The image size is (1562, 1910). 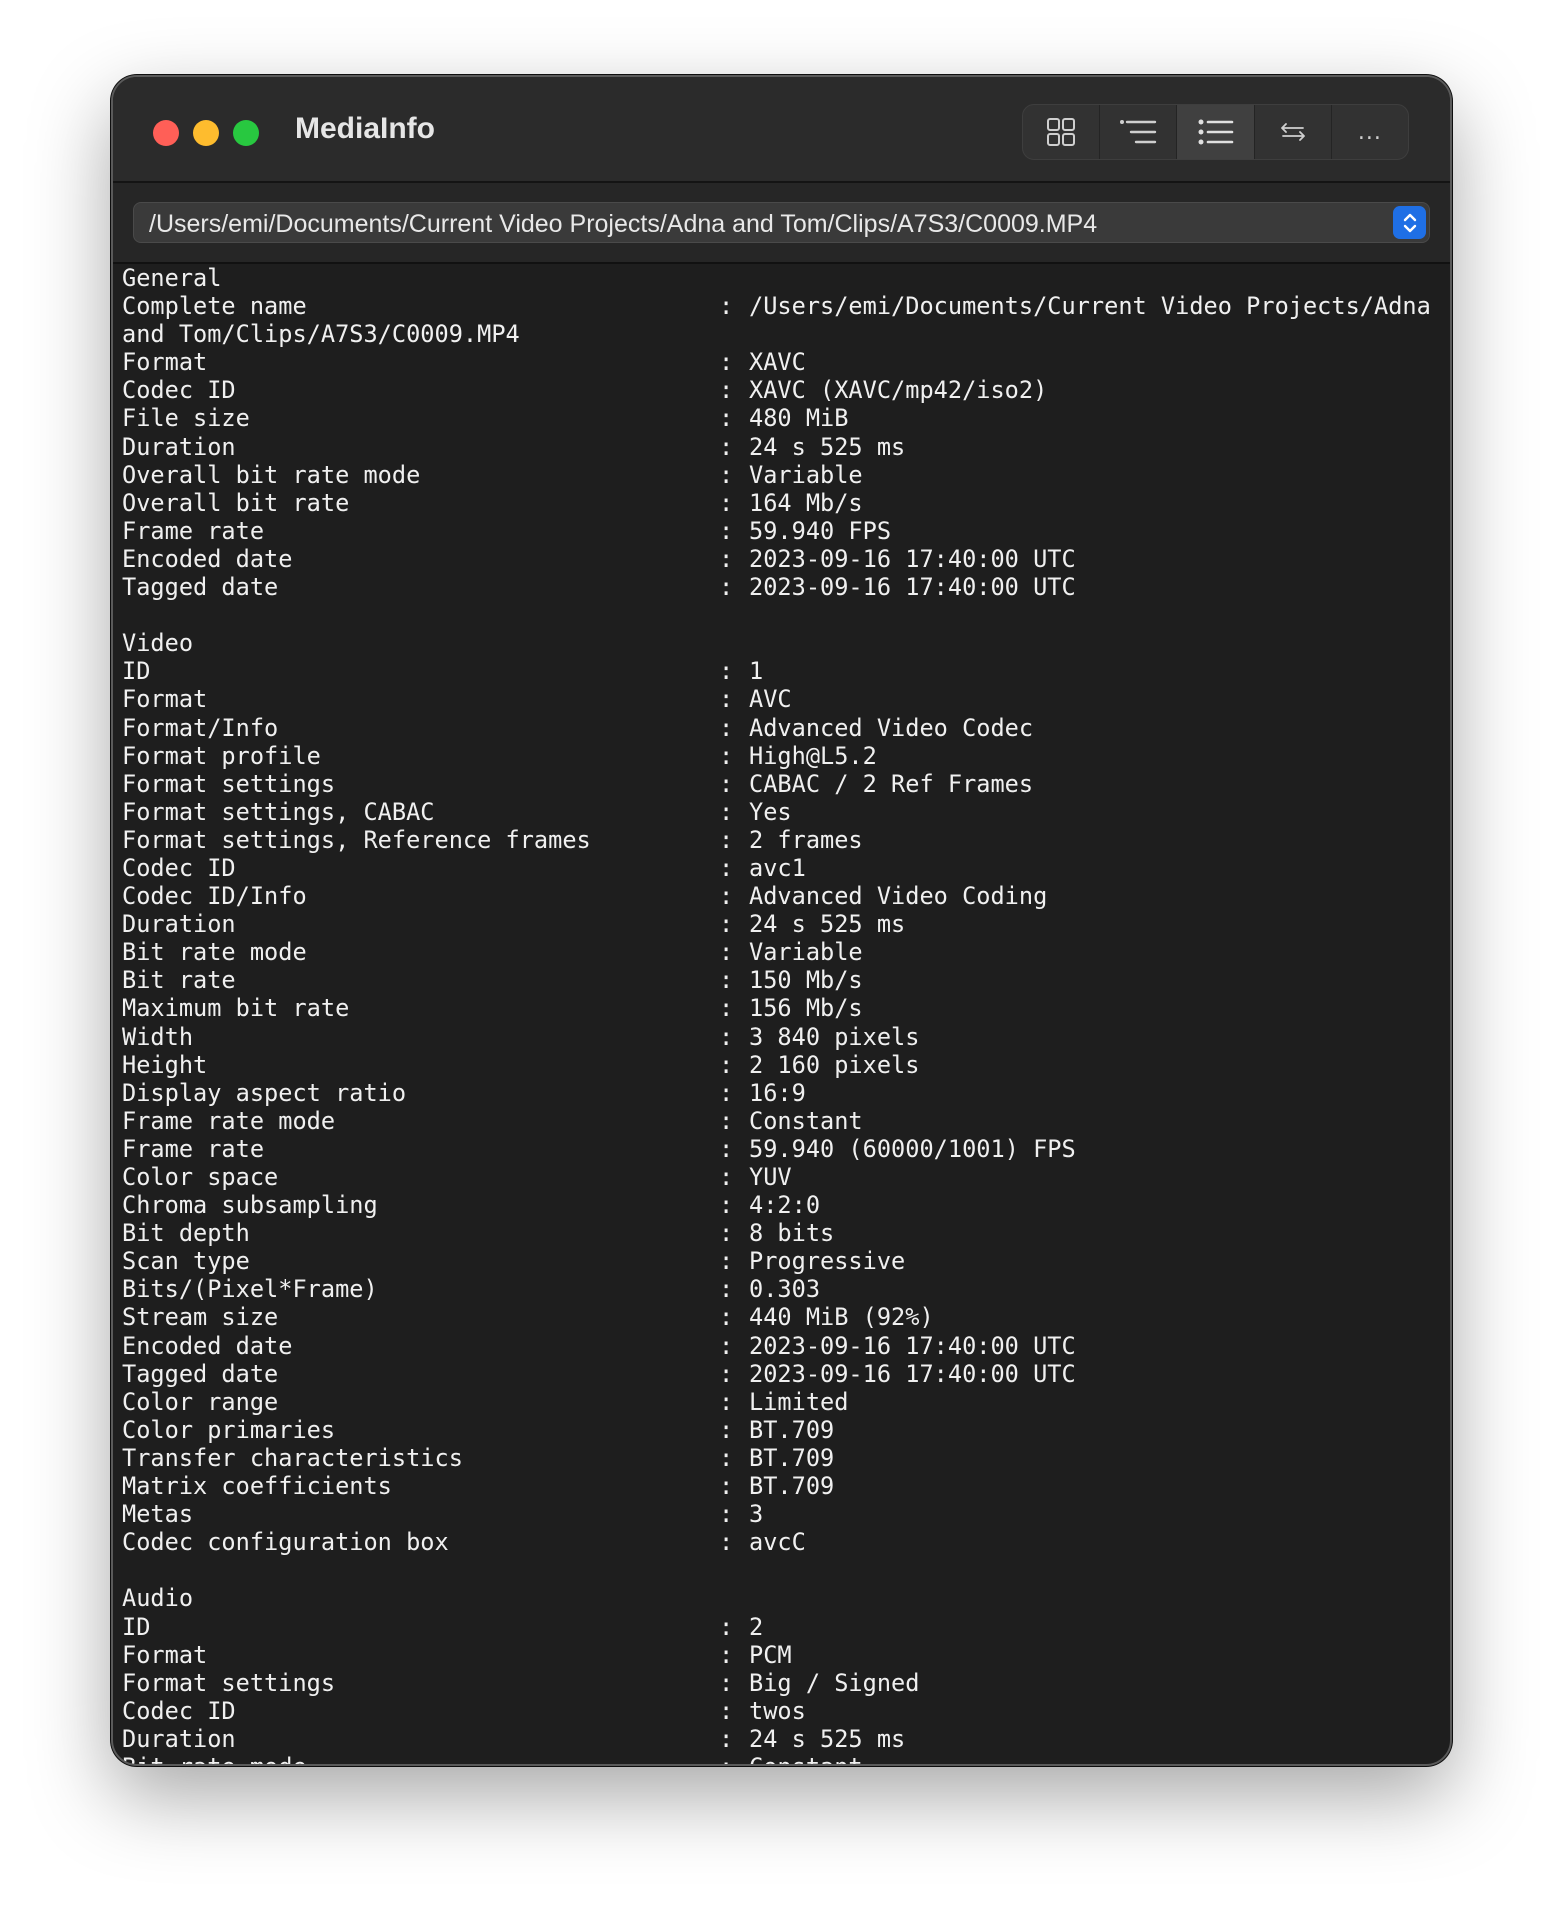 I want to click on report-row: Format/Info: Advanced Video Codec, so click(x=782, y=728).